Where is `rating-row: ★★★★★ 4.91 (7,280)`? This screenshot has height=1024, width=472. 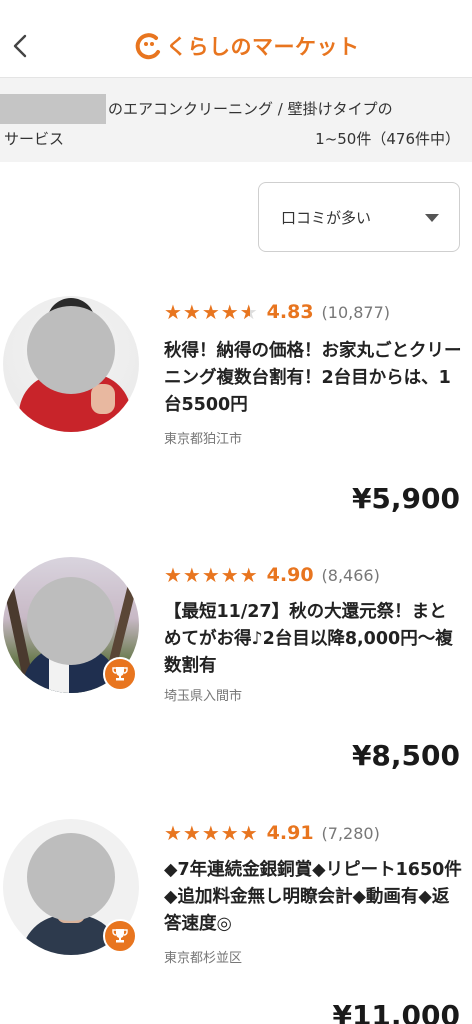
rating-row: ★★★★★ 4.91 (7,280) is located at coordinates (272, 833).